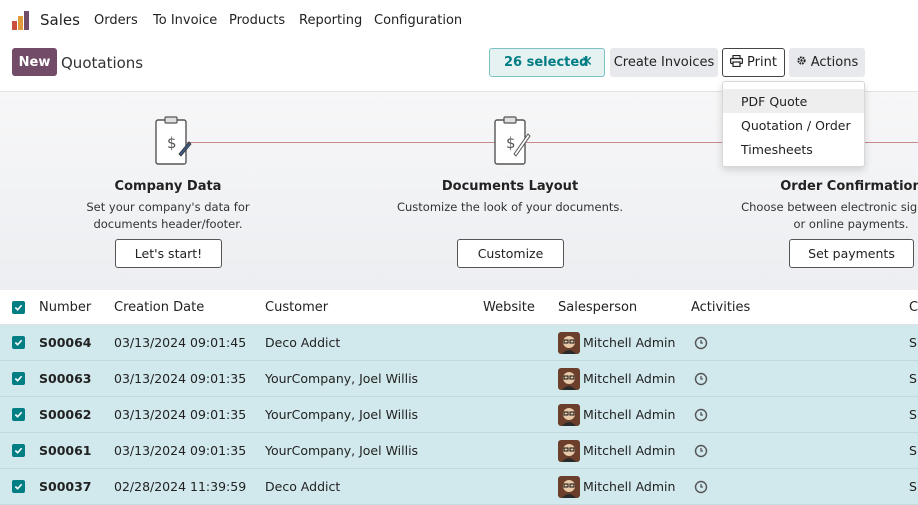 This screenshot has height=505, width=918. I want to click on cell-date: 03/13/2024 09:01:45, so click(180, 342).